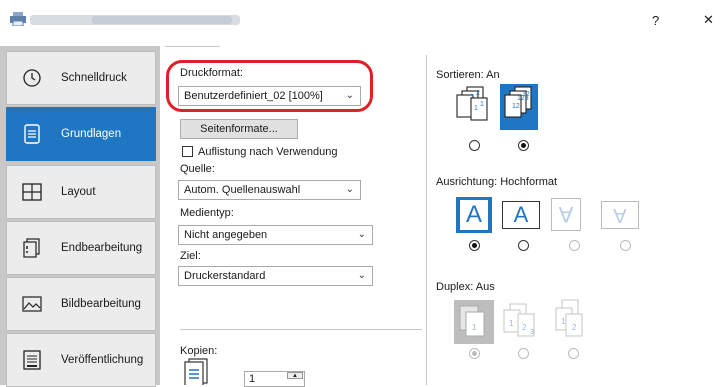 The image size is (725, 387). Describe the element at coordinates (242, 190) in the screenshot. I see `quelle-value: Autom. Quellenauswahl` at that location.